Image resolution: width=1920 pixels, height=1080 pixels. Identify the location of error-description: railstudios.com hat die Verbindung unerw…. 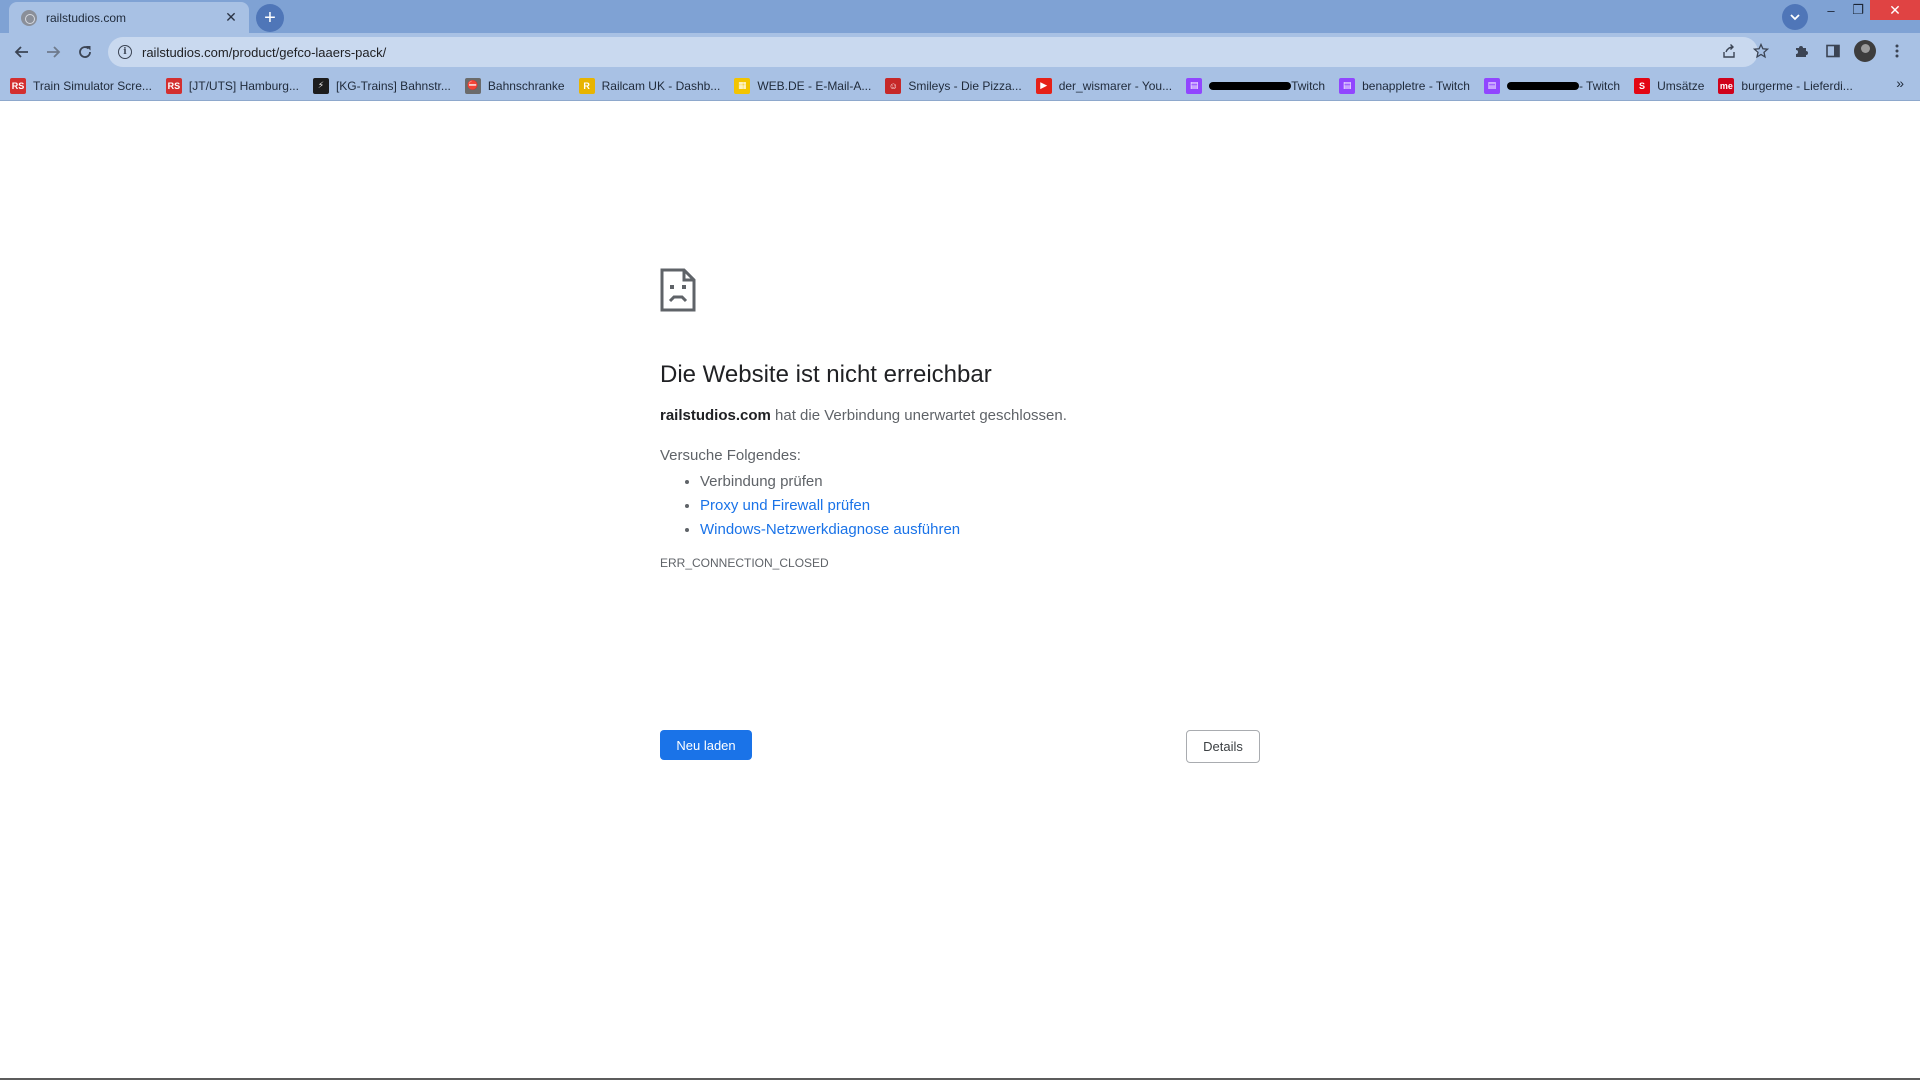
(960, 416).